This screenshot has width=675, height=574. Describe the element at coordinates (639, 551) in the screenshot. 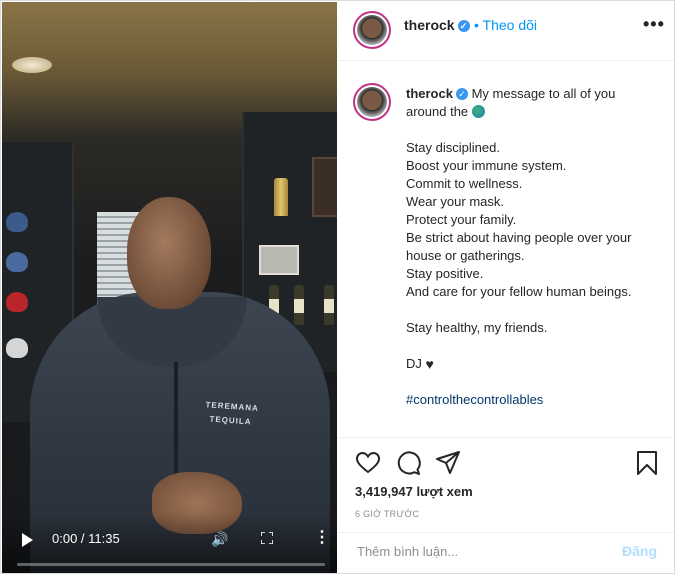

I see `post-comment-button: Đăng` at that location.